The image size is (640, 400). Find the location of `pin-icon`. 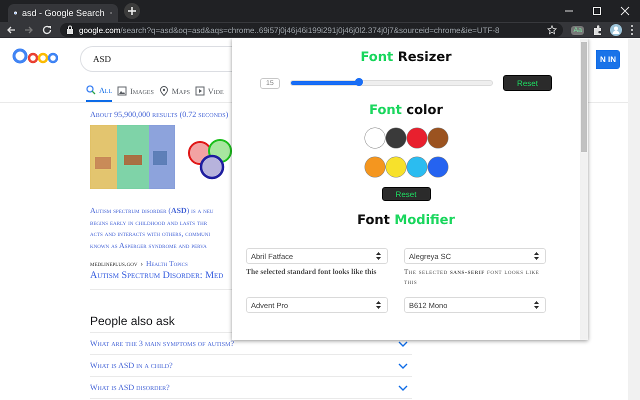

pin-icon is located at coordinates (163, 91).